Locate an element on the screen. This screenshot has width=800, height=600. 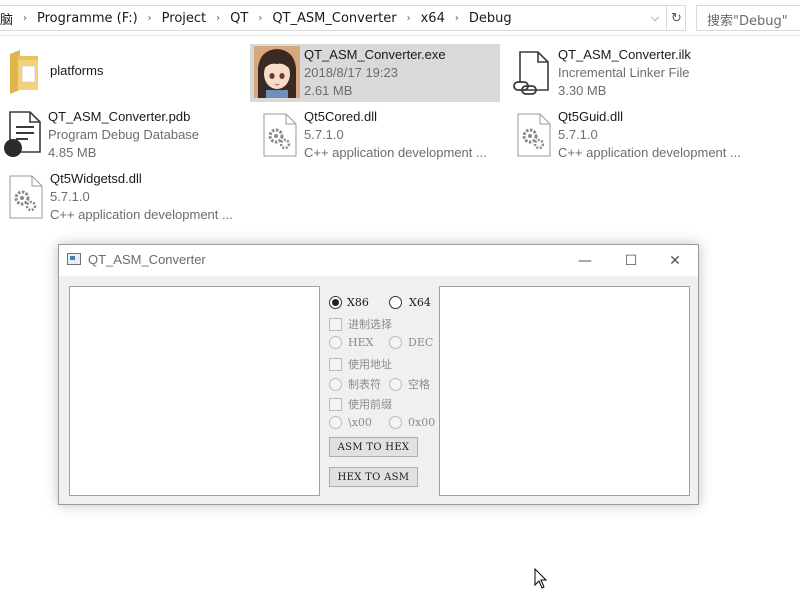
radio-tab-label: 制表符 is located at coordinates (364, 384).